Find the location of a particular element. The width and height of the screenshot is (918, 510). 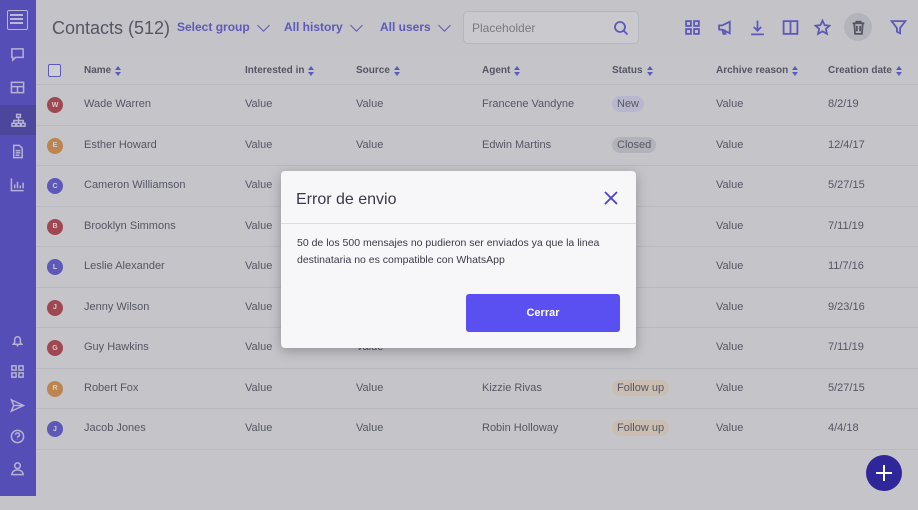

dialog-title: Error de envio is located at coordinates (346, 199).